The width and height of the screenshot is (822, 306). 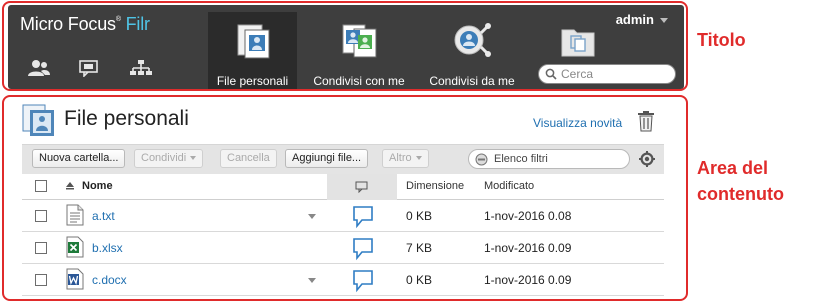 I want to click on page-title: File personali, so click(x=126, y=118).